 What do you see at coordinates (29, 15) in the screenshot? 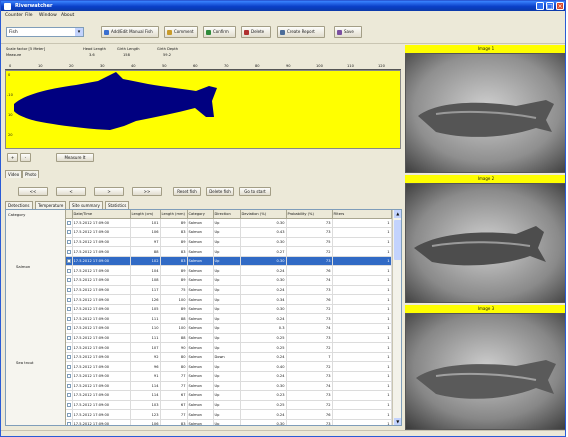
I see `menu-file: File` at bounding box center [29, 15].